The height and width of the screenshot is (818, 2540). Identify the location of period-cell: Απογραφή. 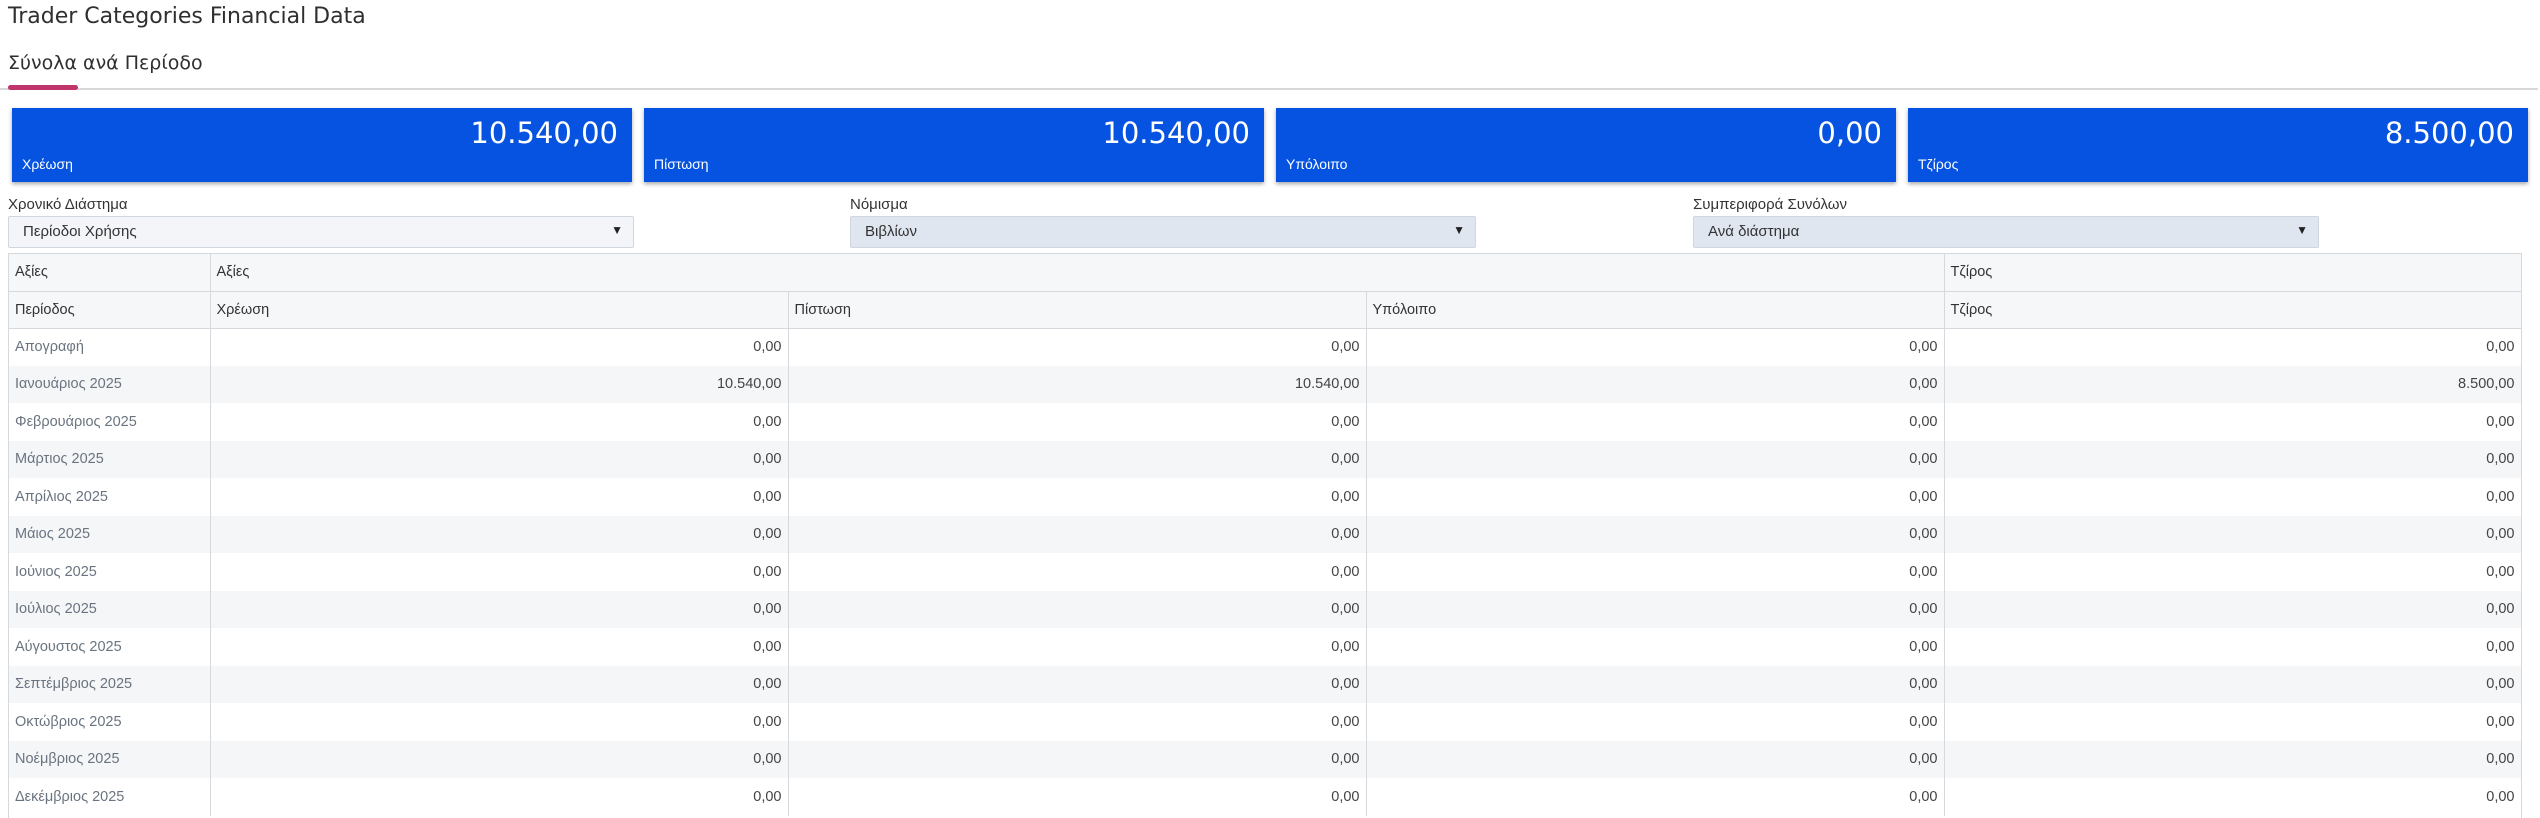
(110, 347).